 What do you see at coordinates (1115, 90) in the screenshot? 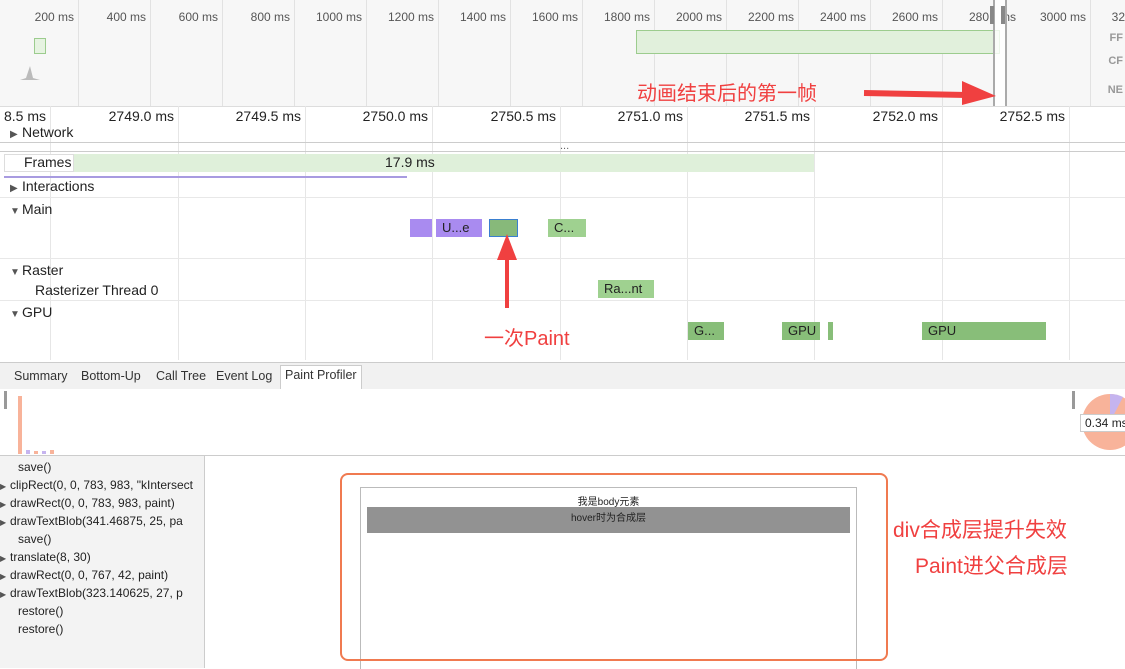
I see `net-label: NE` at bounding box center [1115, 90].